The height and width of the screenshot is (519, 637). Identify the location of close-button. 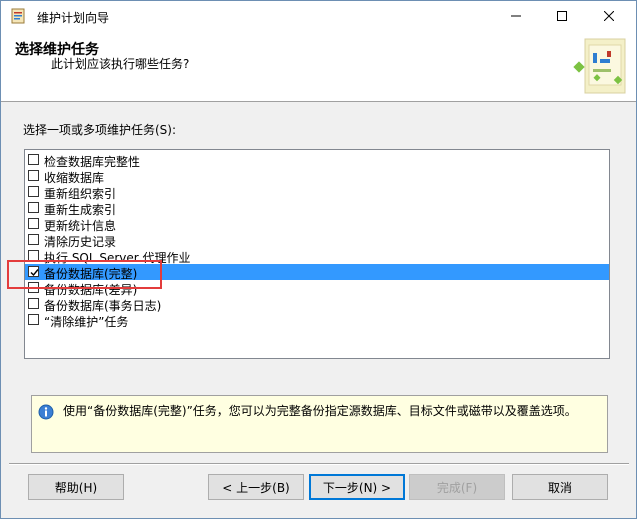
(609, 16).